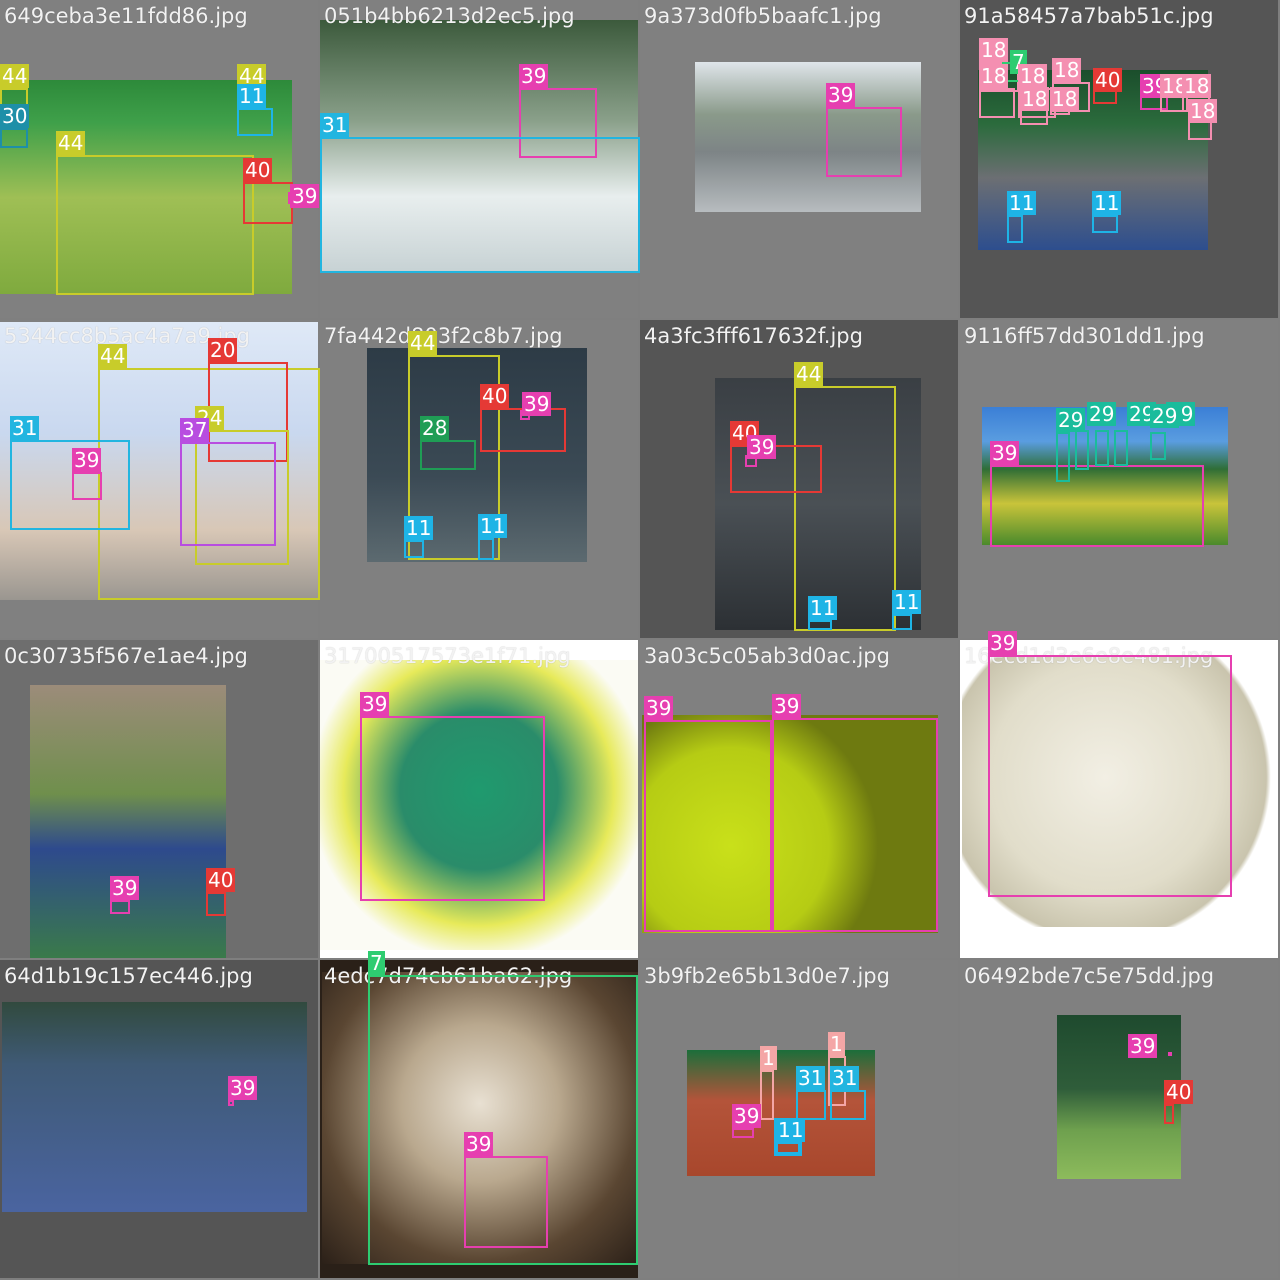 The image size is (1280, 1280). What do you see at coordinates (1089, 16) in the screenshot?
I see `tile-filename: 91a58457a7bab51c.jpg` at bounding box center [1089, 16].